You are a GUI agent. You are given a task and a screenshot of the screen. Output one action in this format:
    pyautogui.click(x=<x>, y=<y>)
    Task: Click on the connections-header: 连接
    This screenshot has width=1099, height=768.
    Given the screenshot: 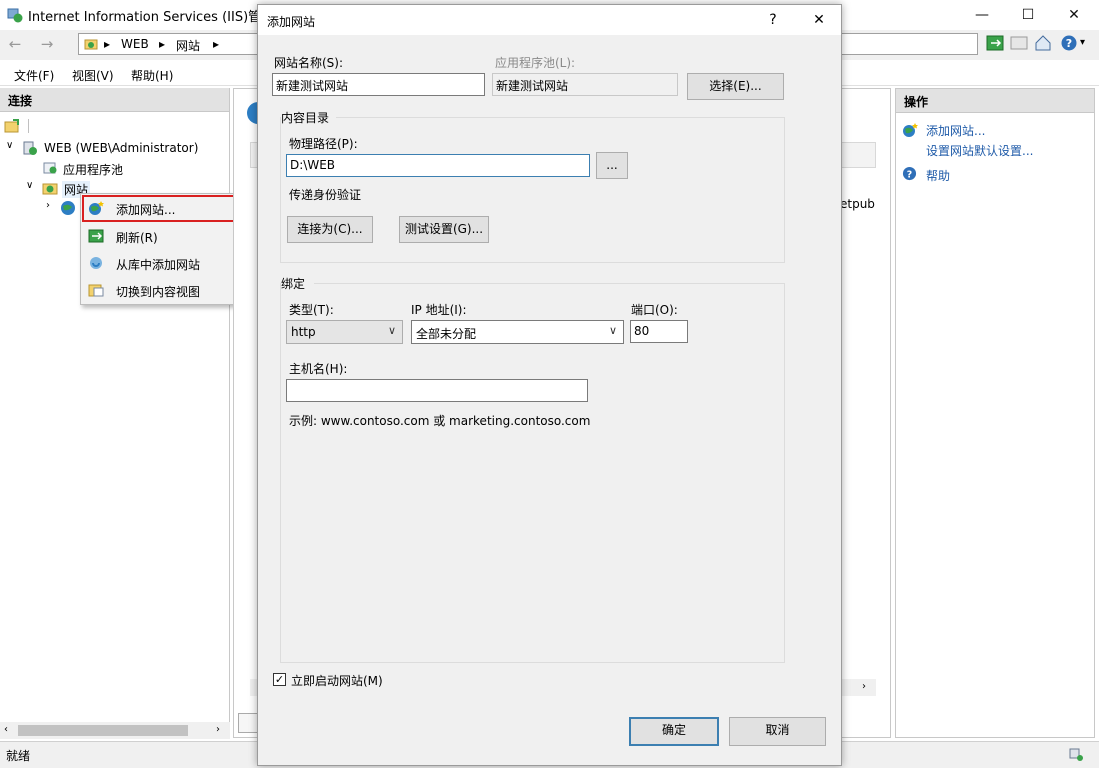 What is the action you would take?
    pyautogui.click(x=114, y=100)
    